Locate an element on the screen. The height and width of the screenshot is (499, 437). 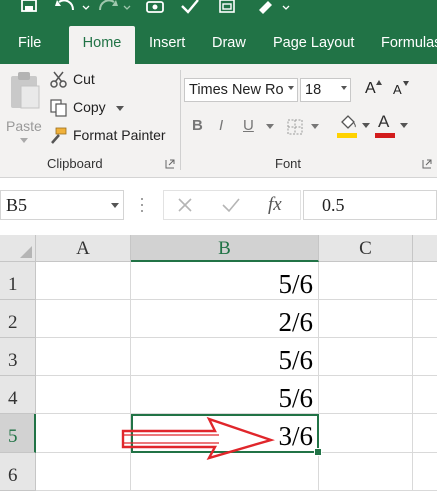
row-header-6: 6 is located at coordinates (18, 472).